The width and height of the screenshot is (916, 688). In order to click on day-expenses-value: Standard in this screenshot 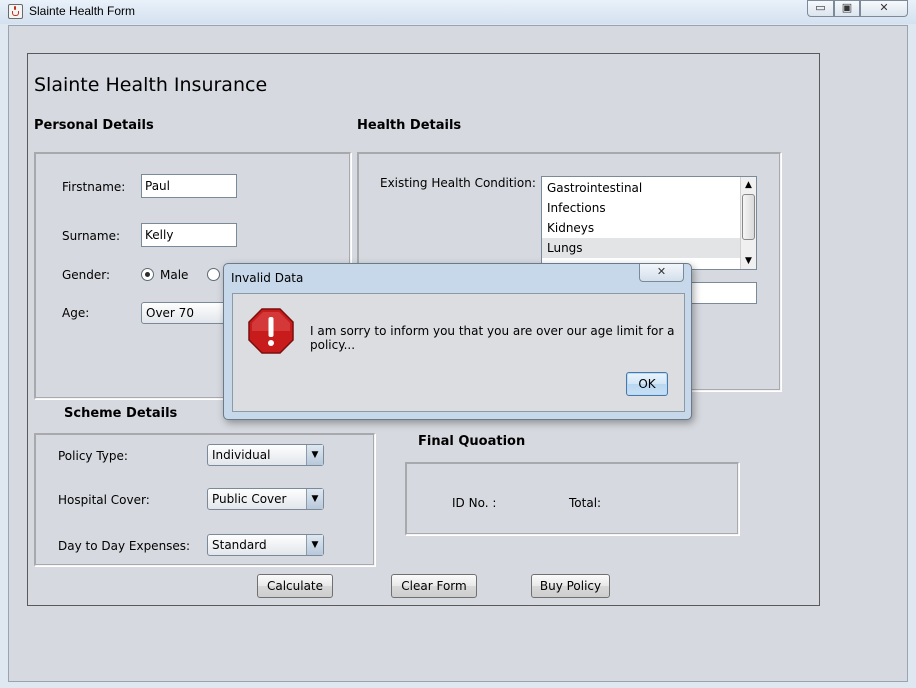, I will do `click(239, 545)`.